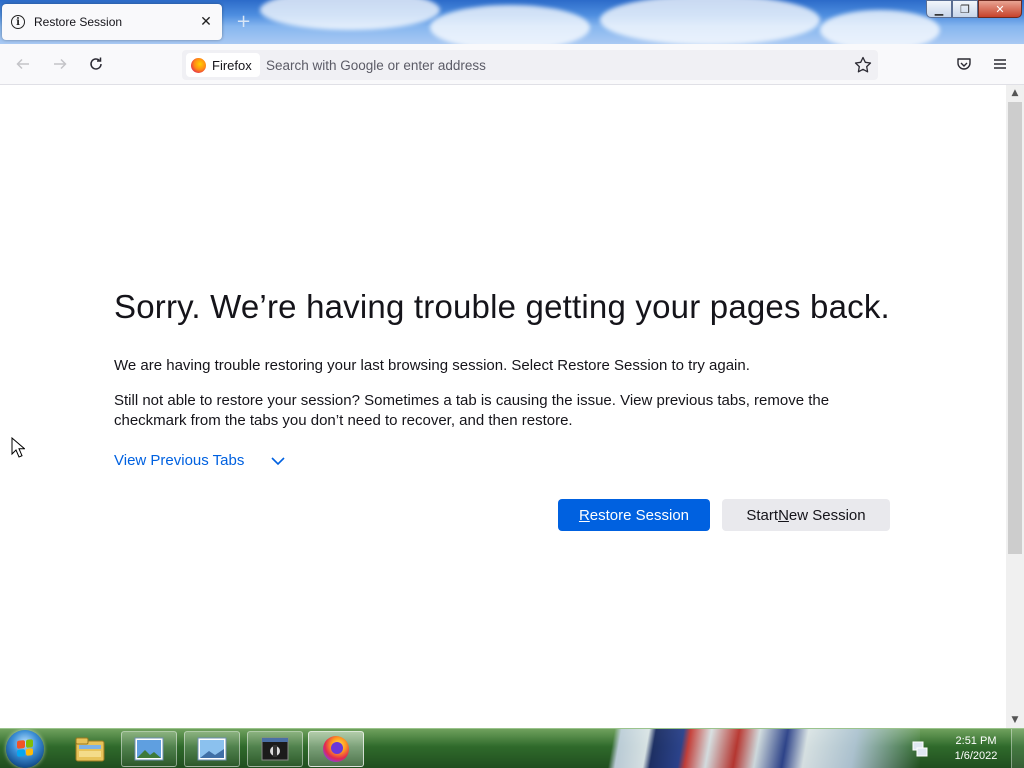 The image size is (1024, 768). I want to click on window-controls: ▁ ❐ ✕, so click(974, 9).